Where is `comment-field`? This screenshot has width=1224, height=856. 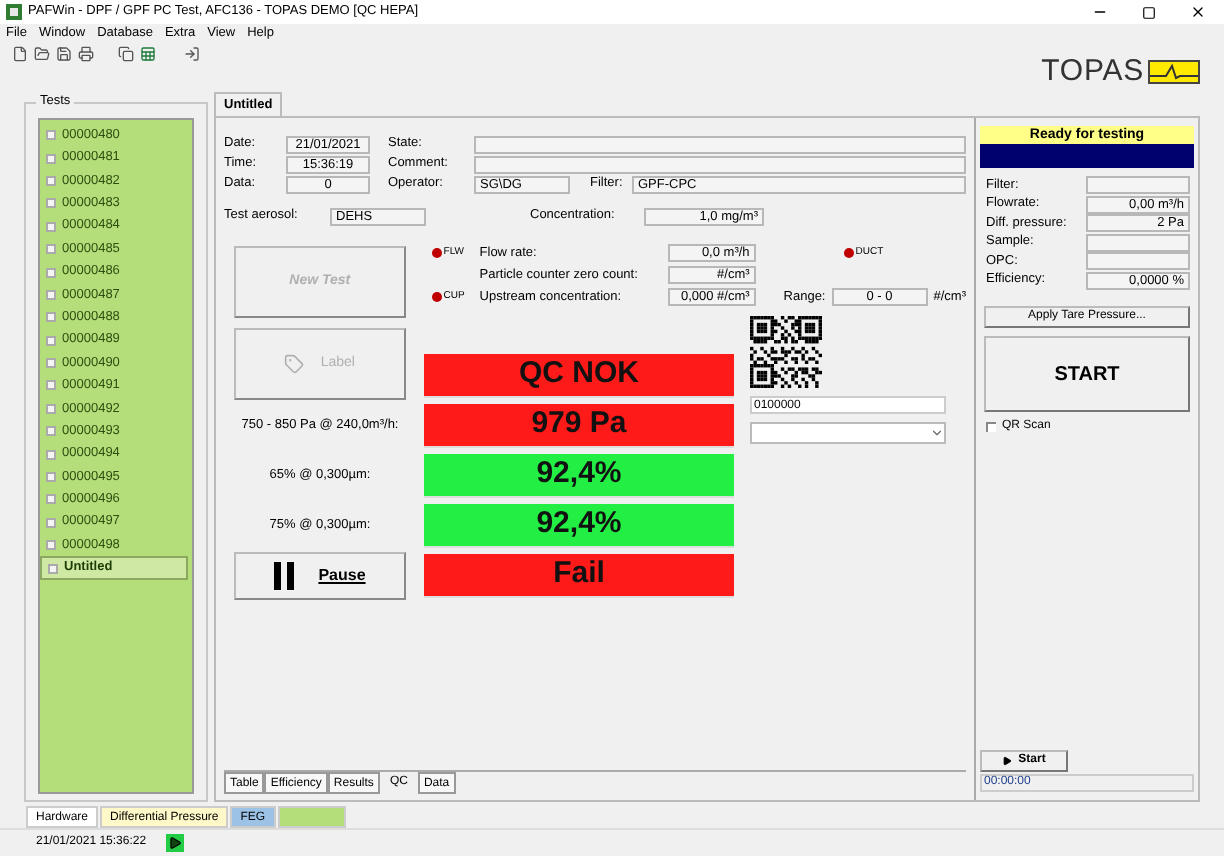
comment-field is located at coordinates (720, 164).